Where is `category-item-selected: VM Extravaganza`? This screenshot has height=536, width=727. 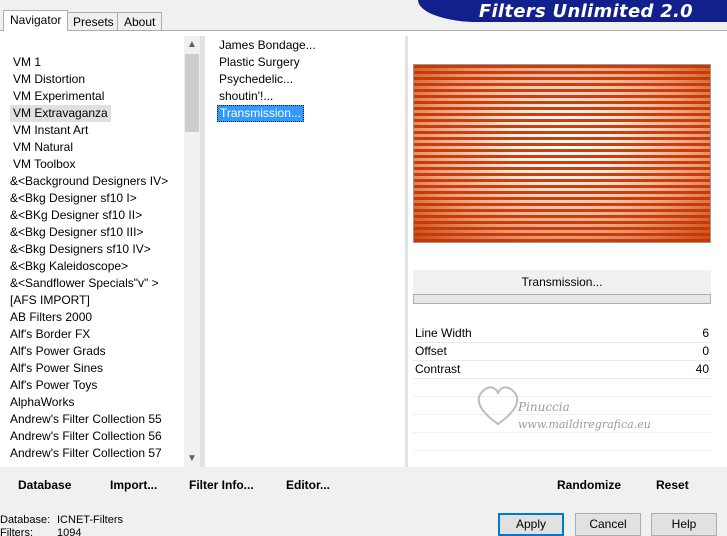
category-item-selected: VM Extravaganza is located at coordinates (60, 113).